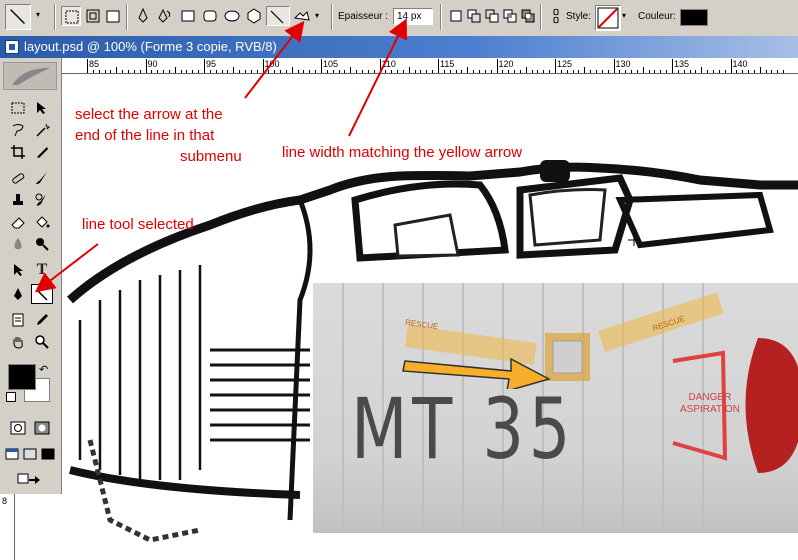 This screenshot has height=560, width=798. Describe the element at coordinates (42, 222) in the screenshot. I see `paint-bucket-icon` at that location.